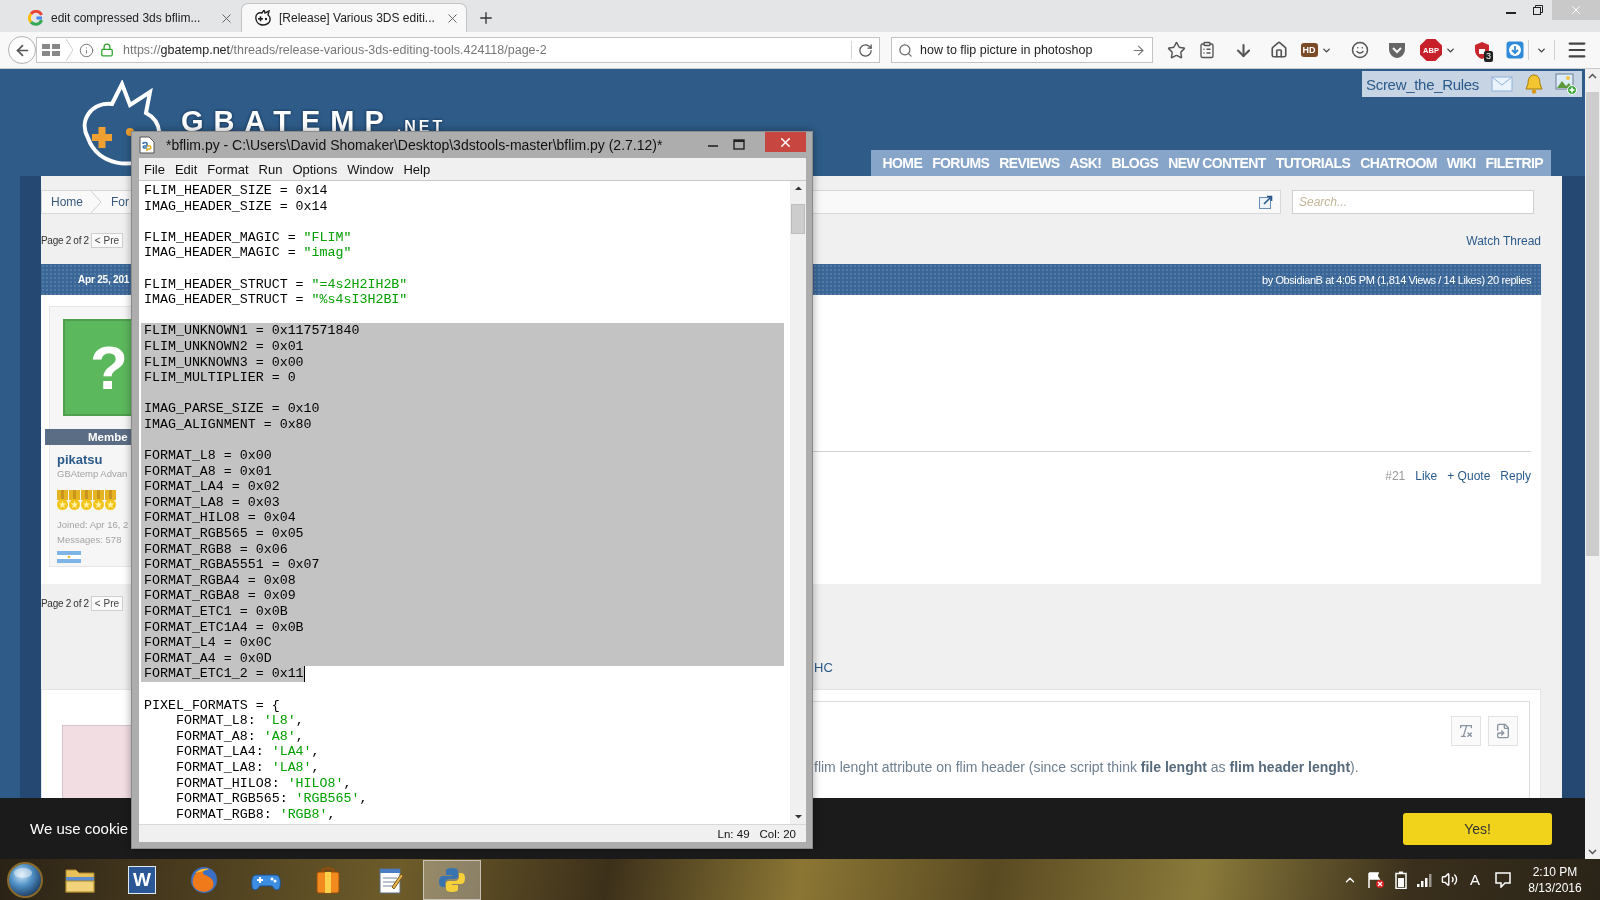  Describe the element at coordinates (248, 253) in the screenshot. I see `code-line: IMAG_HEADER_MAGIC = "imag"` at that location.